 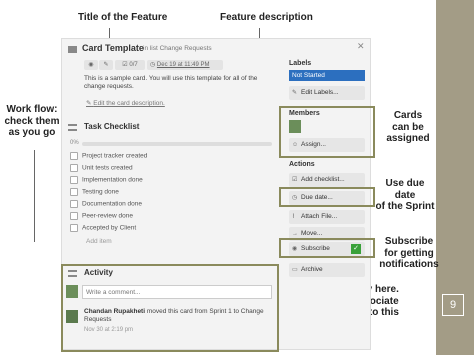 What do you see at coordinates (295, 270) in the screenshot?
I see `archive-icon: ▭` at bounding box center [295, 270].